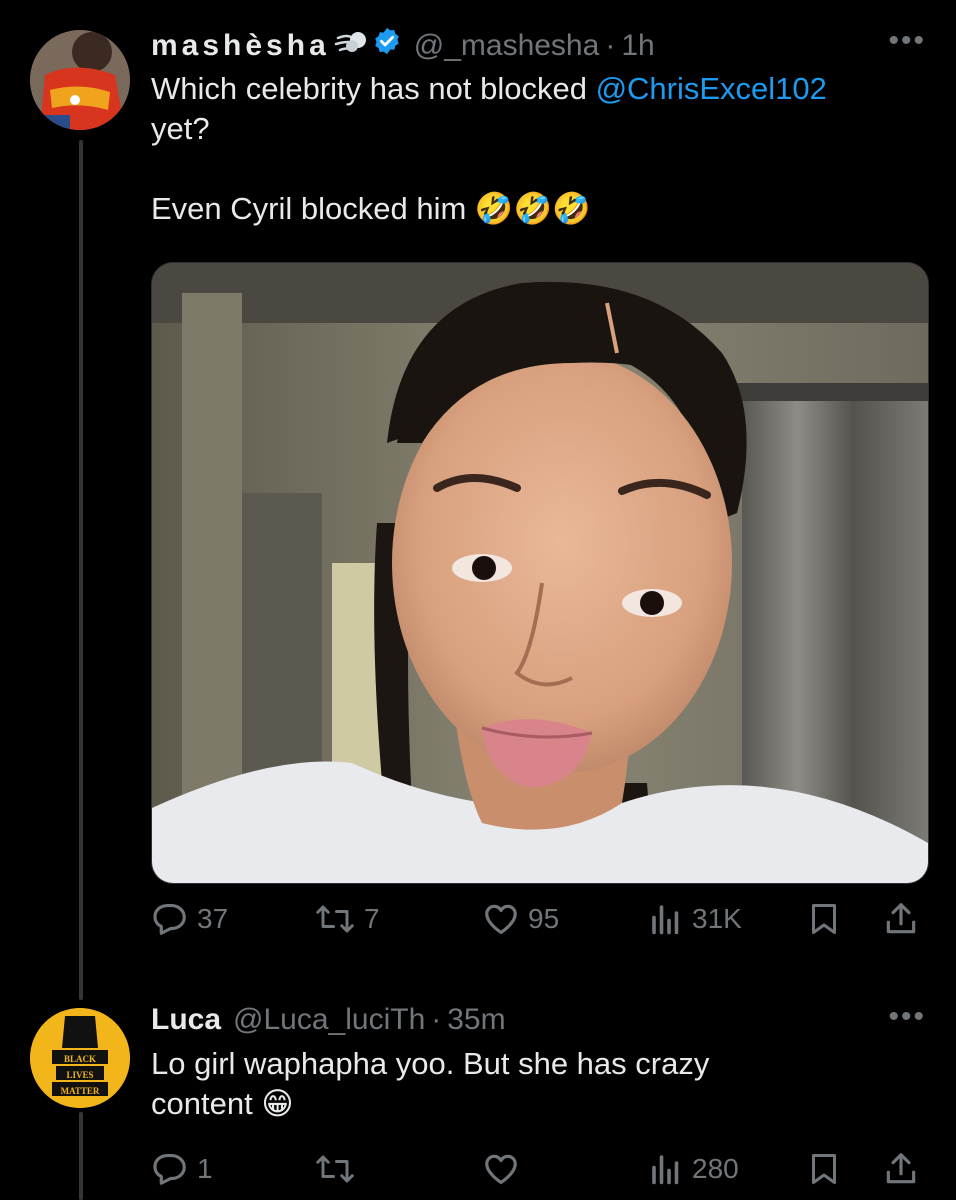 This screenshot has height=1200, width=956. I want to click on like-button, so click(501, 1169).